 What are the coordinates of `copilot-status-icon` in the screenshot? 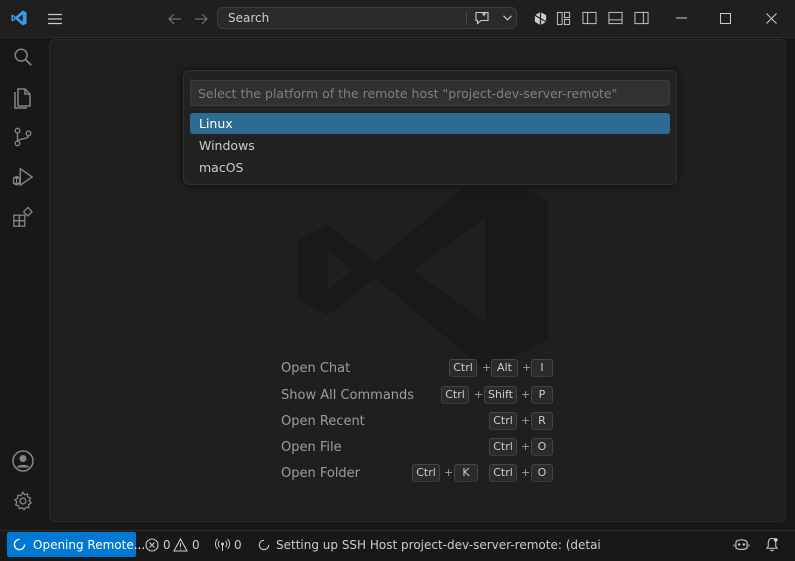 It's located at (741, 546).